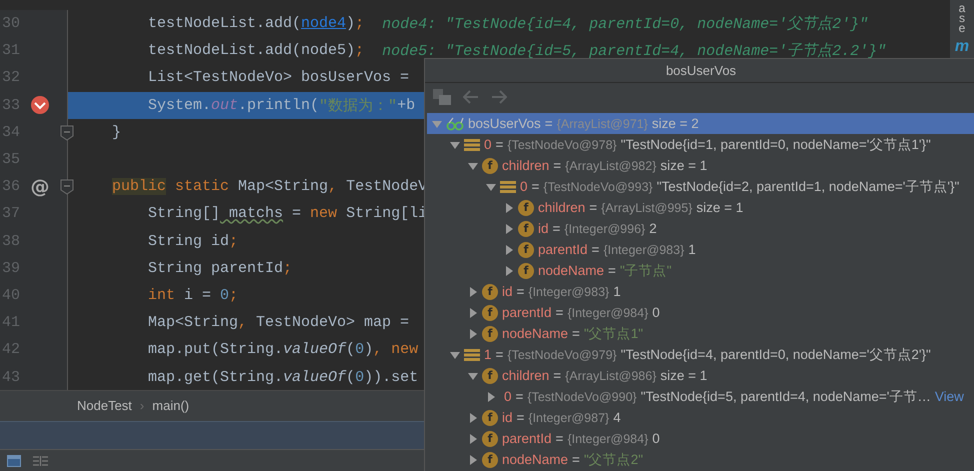 This screenshot has width=974, height=471. Describe the element at coordinates (962, 47) in the screenshot. I see `m-icon: m` at that location.